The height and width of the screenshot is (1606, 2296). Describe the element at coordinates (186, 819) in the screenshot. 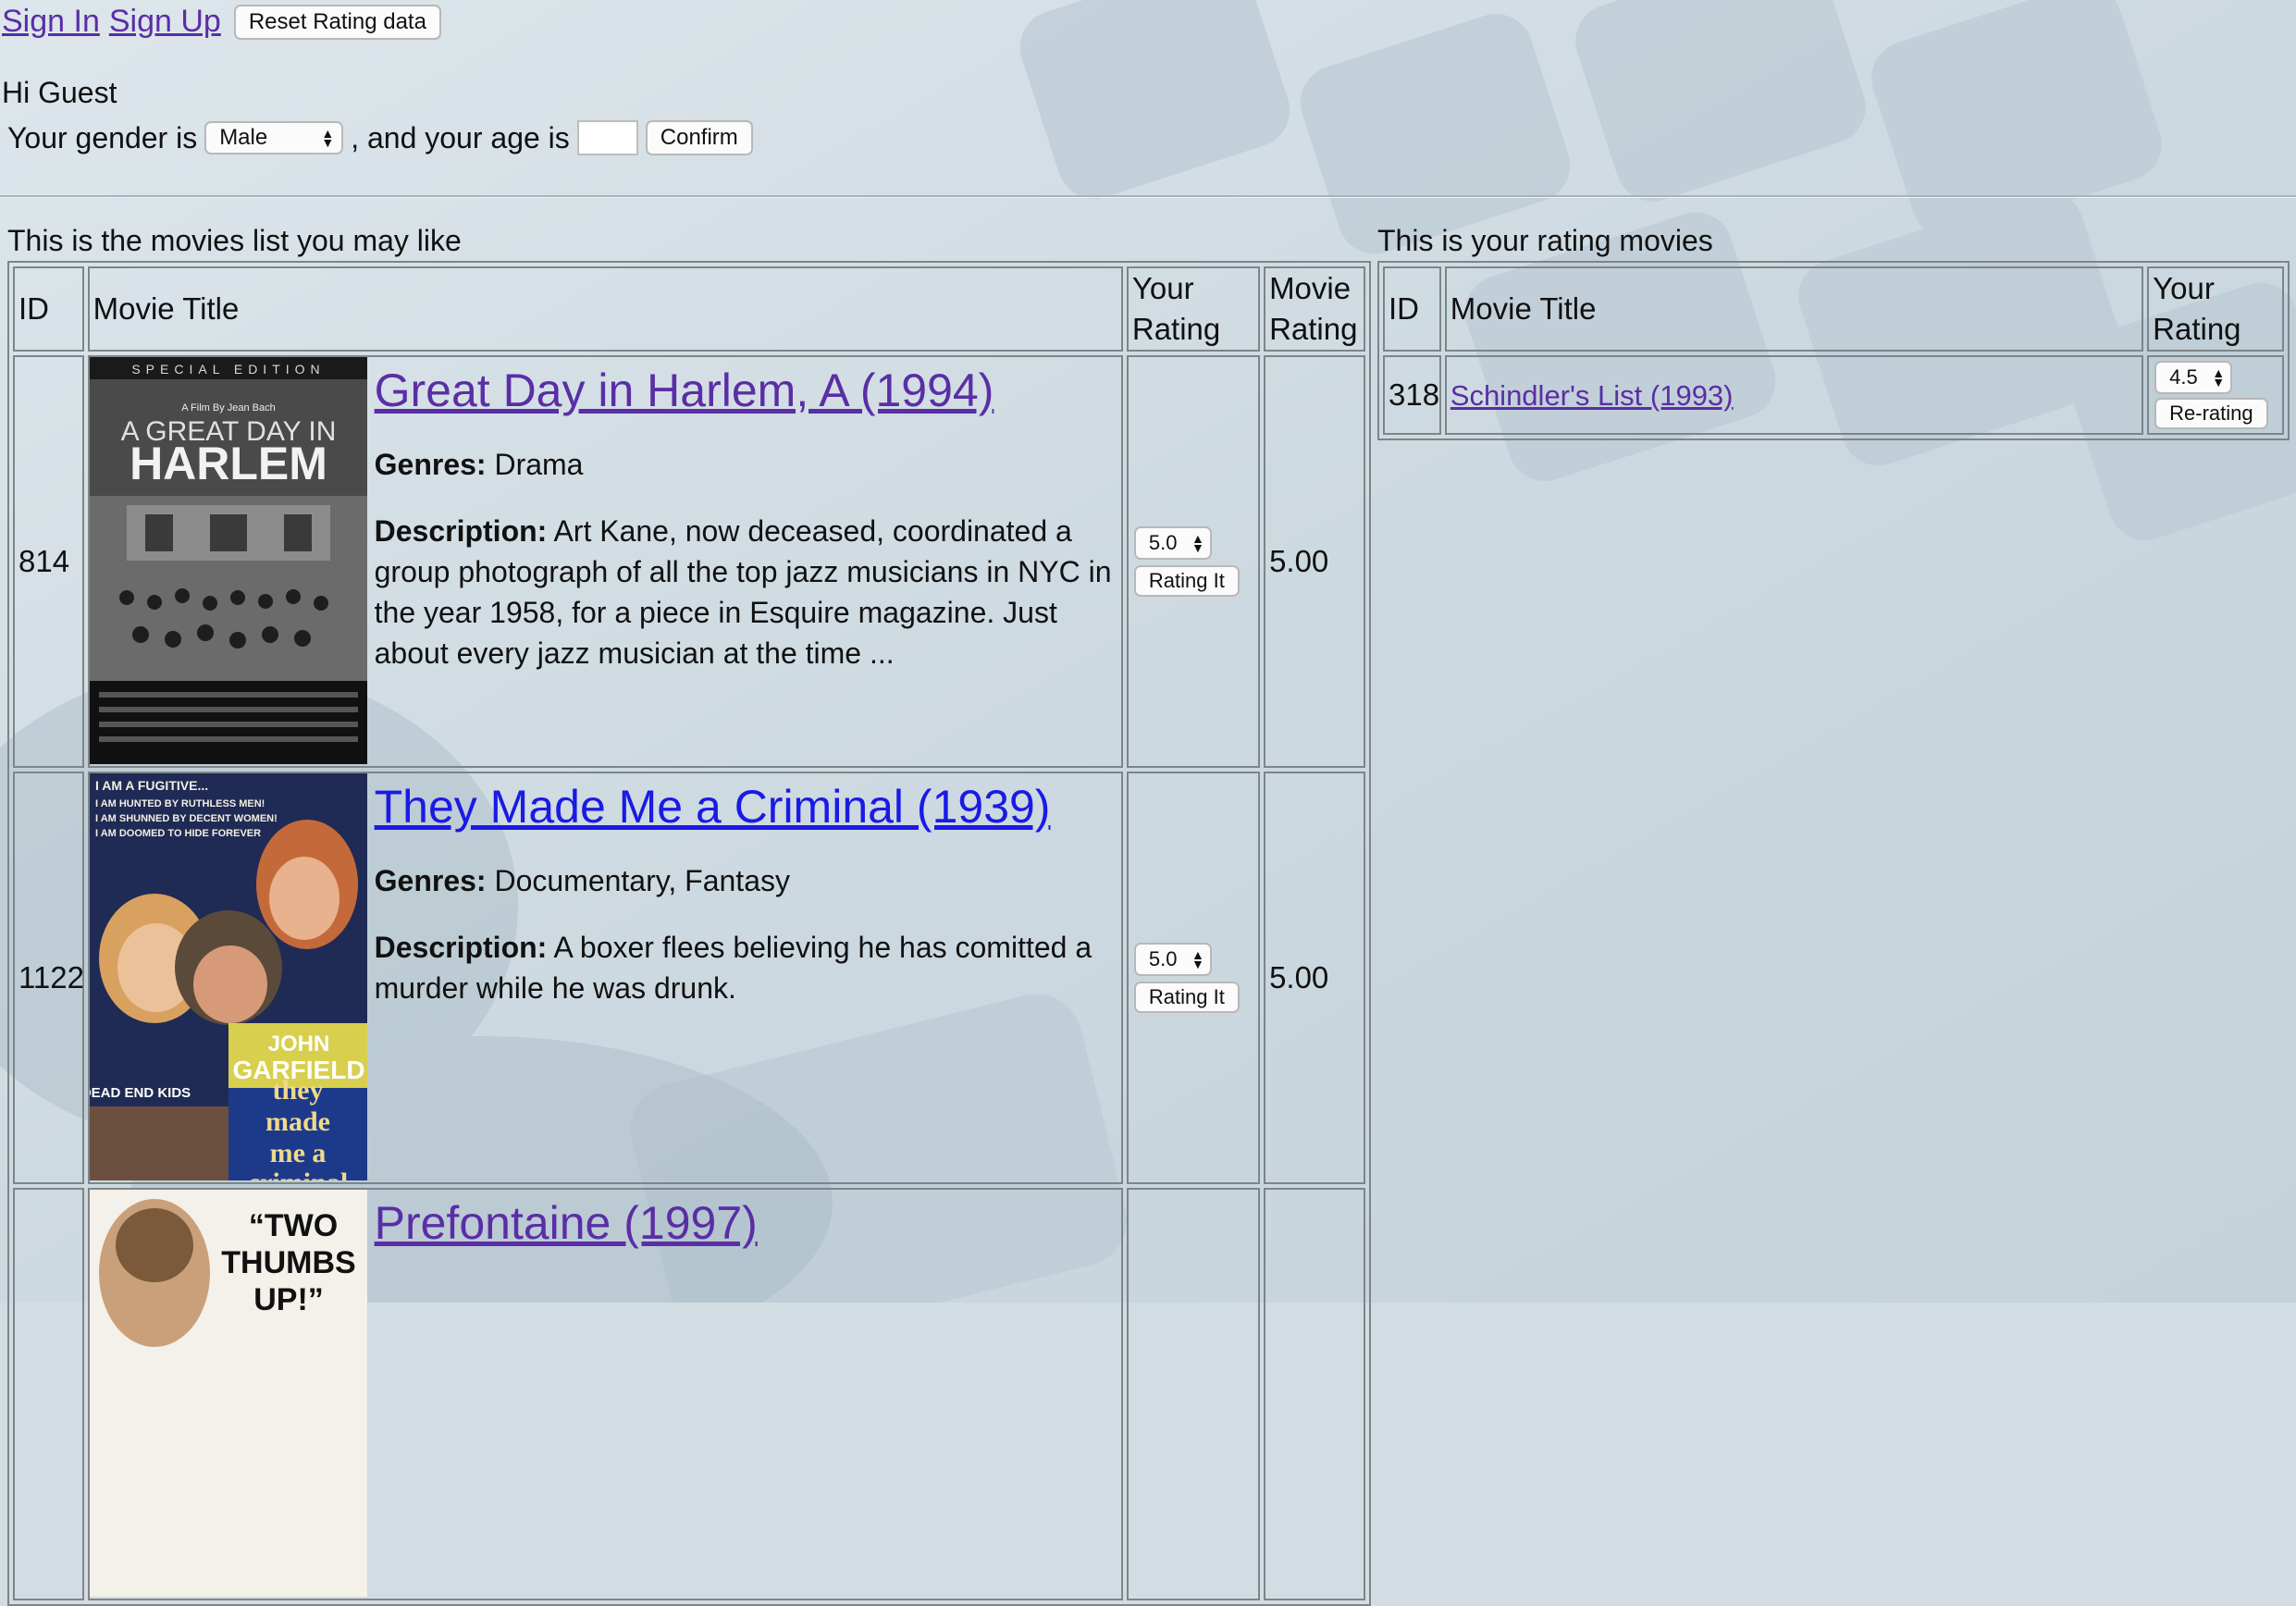

I see `poster-tag3: I AM SHUNNED BY DECENT WOMEN!` at that location.